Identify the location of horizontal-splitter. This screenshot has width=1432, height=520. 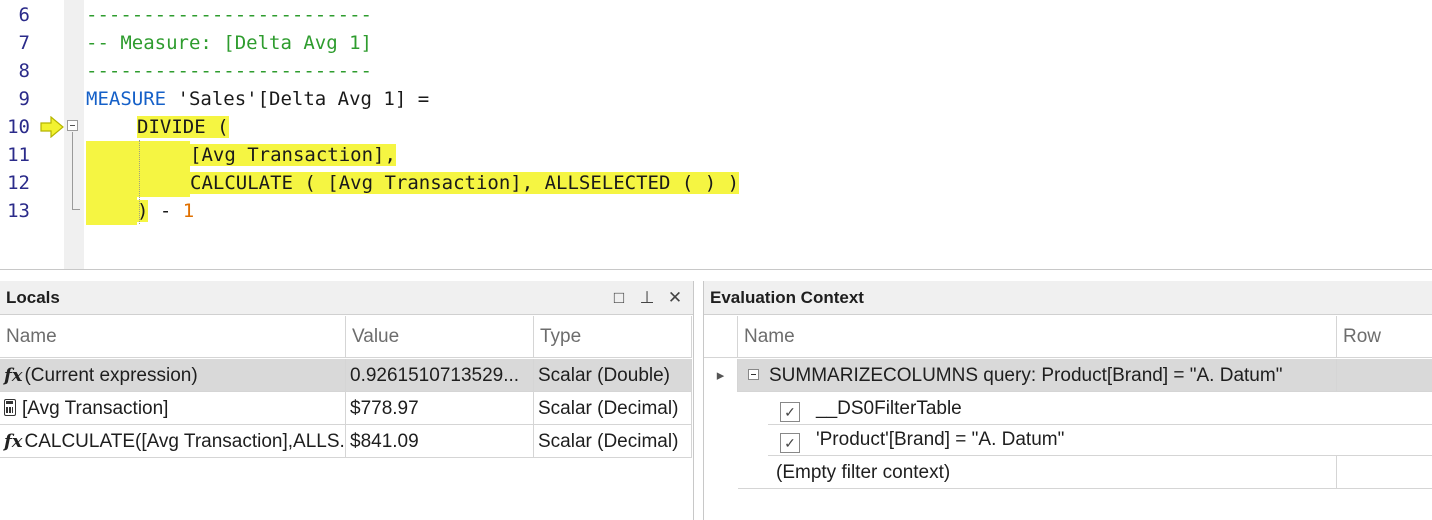
(716, 275).